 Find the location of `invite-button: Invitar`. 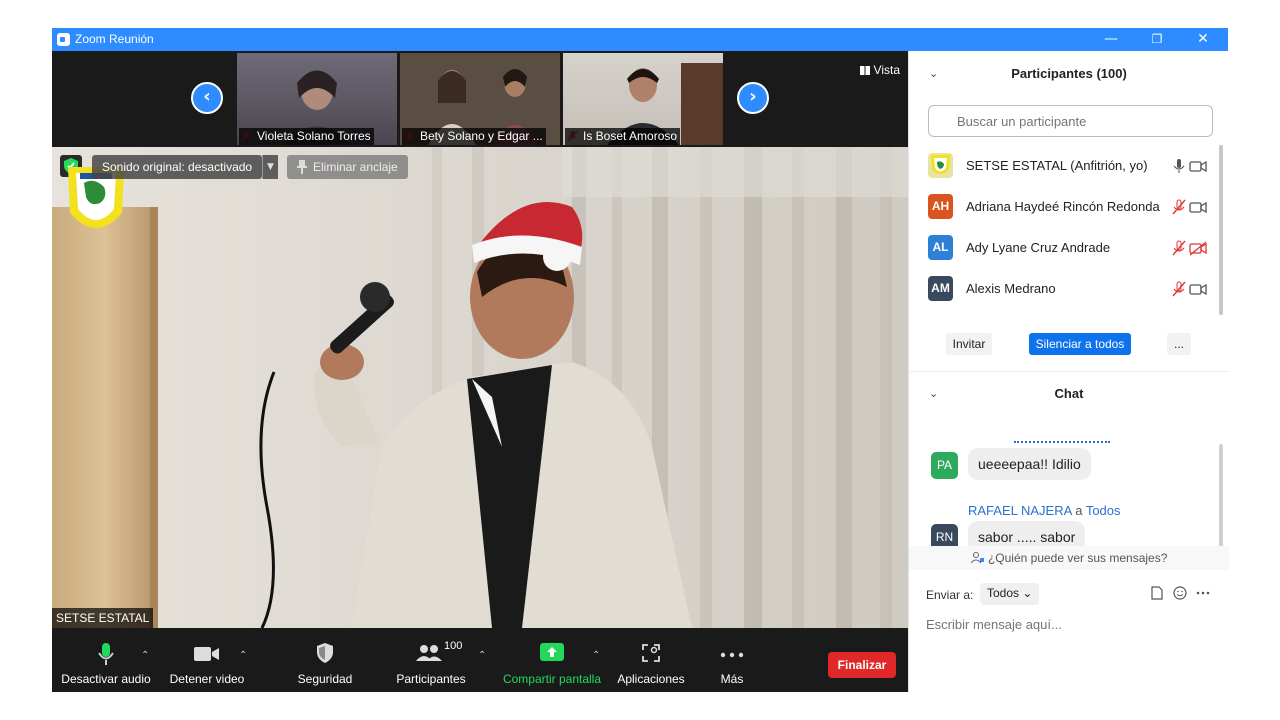

invite-button: Invitar is located at coordinates (969, 344).